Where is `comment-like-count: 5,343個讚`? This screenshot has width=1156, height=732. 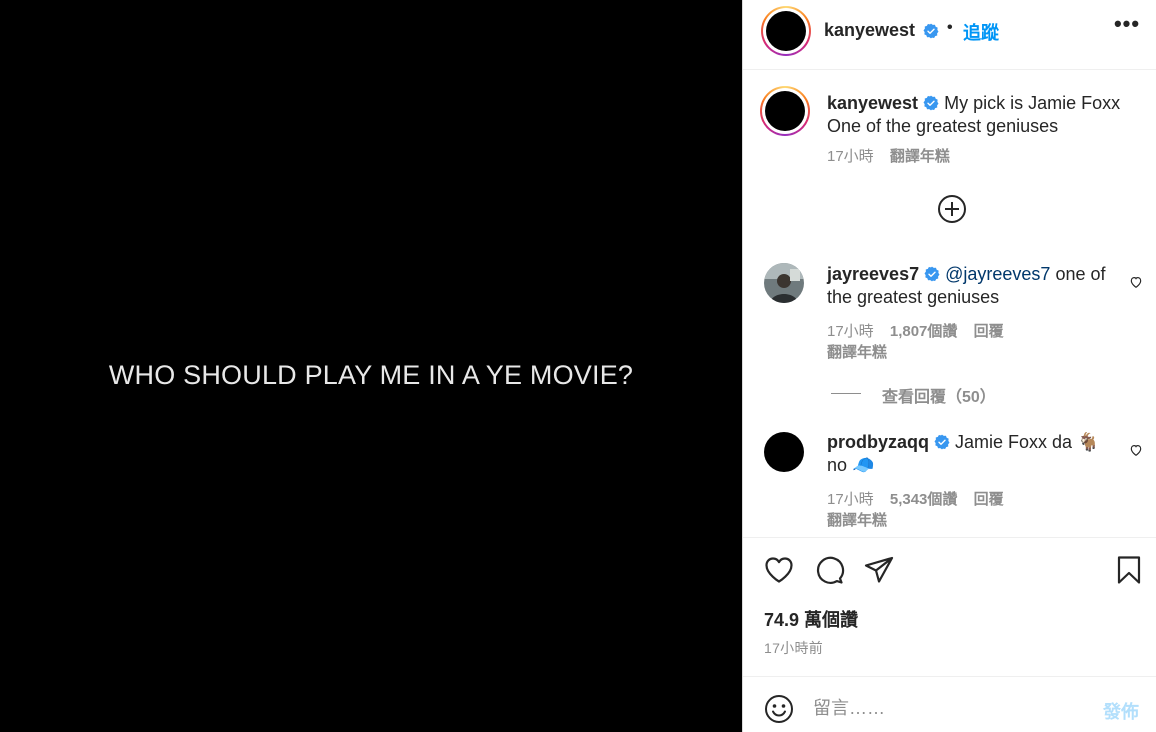 comment-like-count: 5,343個讚 is located at coordinates (924, 499).